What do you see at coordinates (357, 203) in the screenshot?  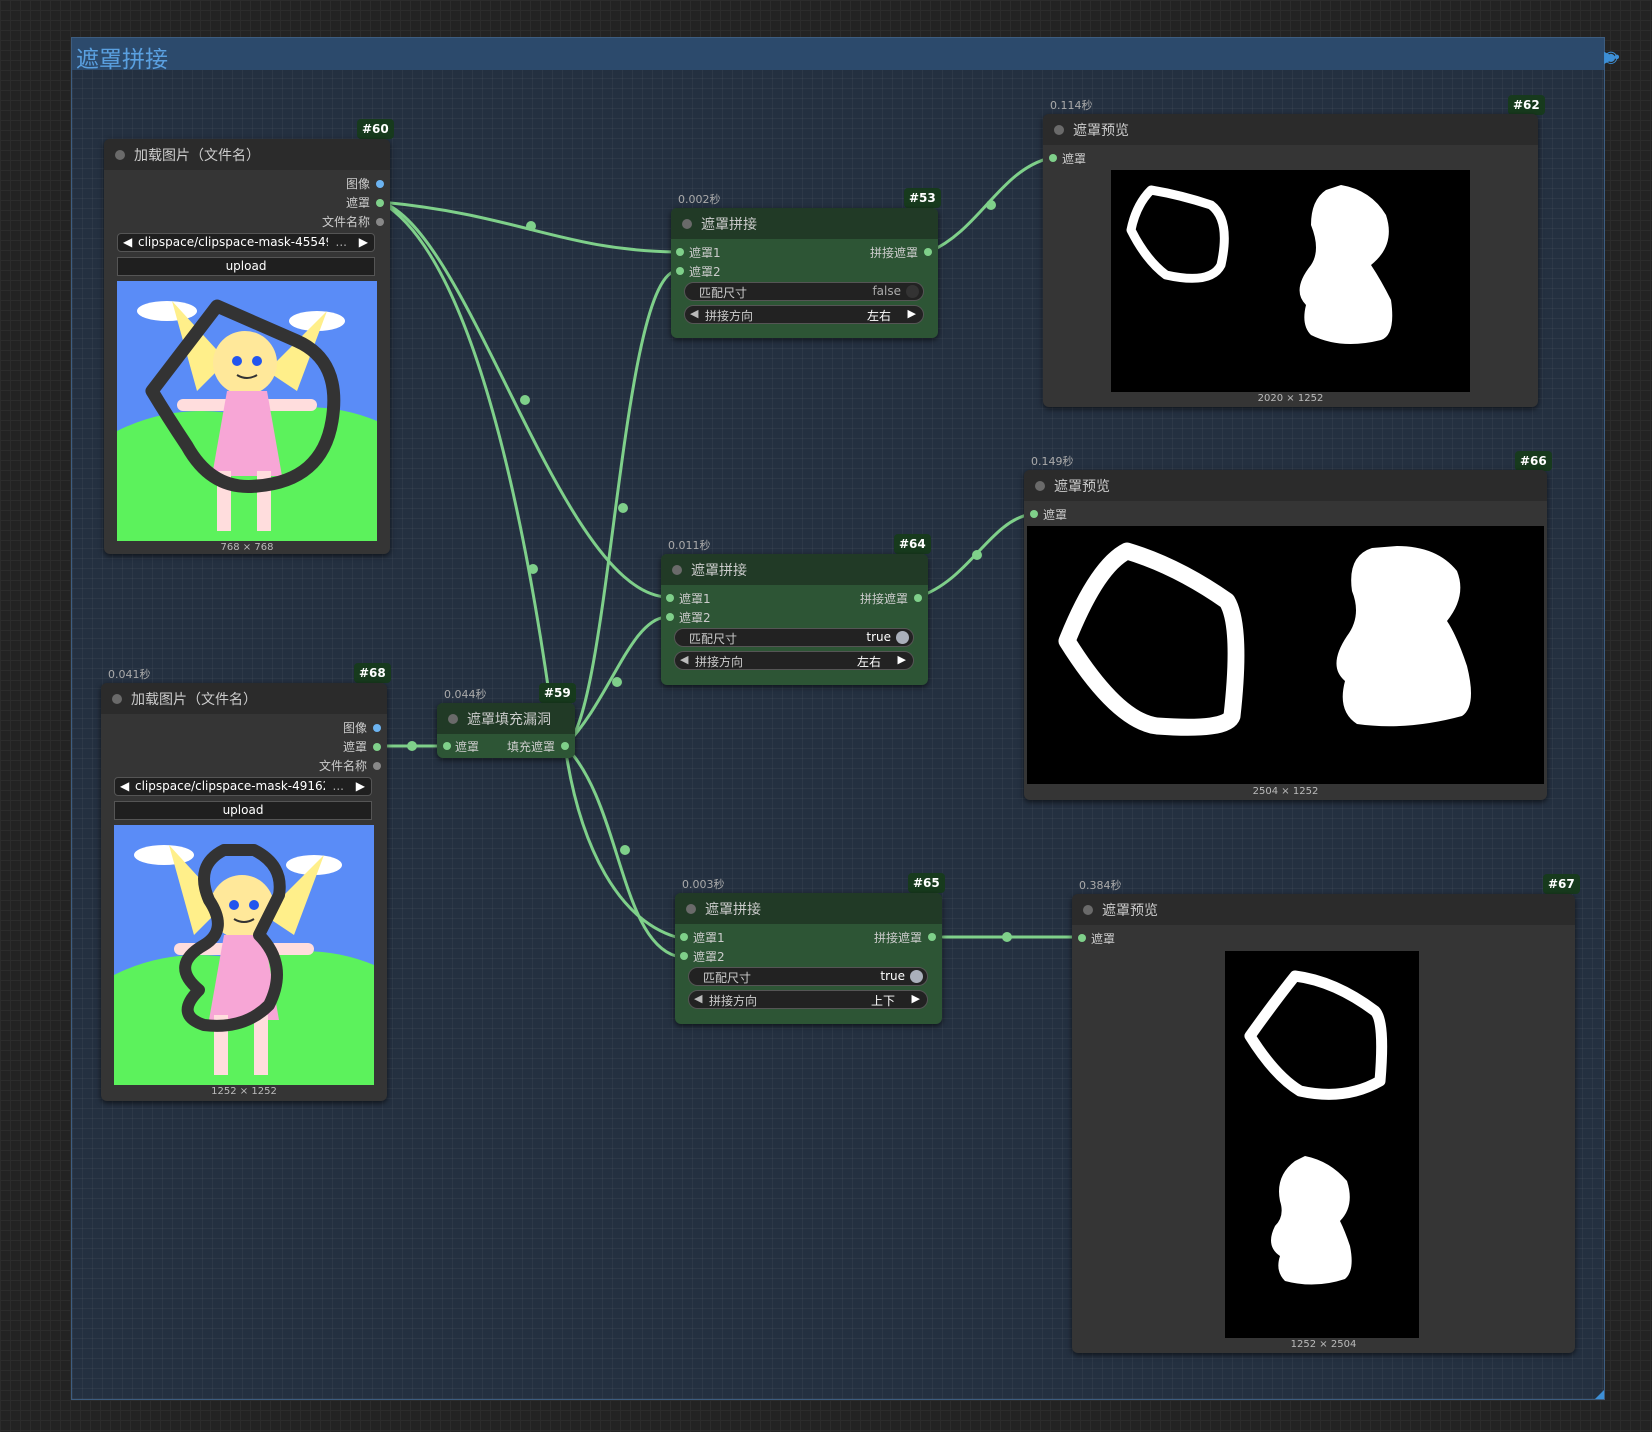 I see `output-mask-label: 遮罩` at bounding box center [357, 203].